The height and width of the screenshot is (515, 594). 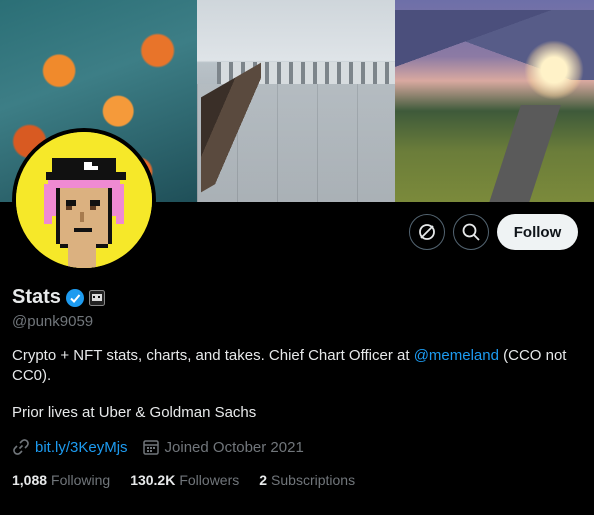 What do you see at coordinates (456, 355) in the screenshot?
I see `memeland-mention-link: @memeland` at bounding box center [456, 355].